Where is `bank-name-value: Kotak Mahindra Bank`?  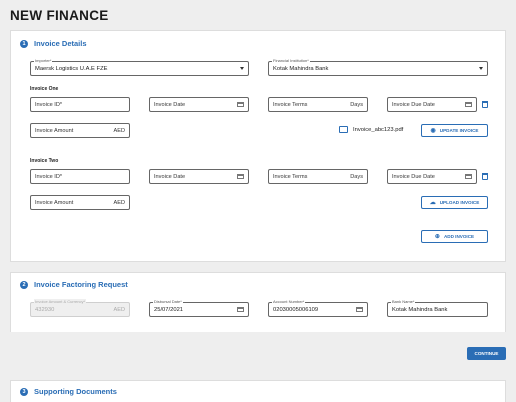 bank-name-value: Kotak Mahindra Bank is located at coordinates (420, 309).